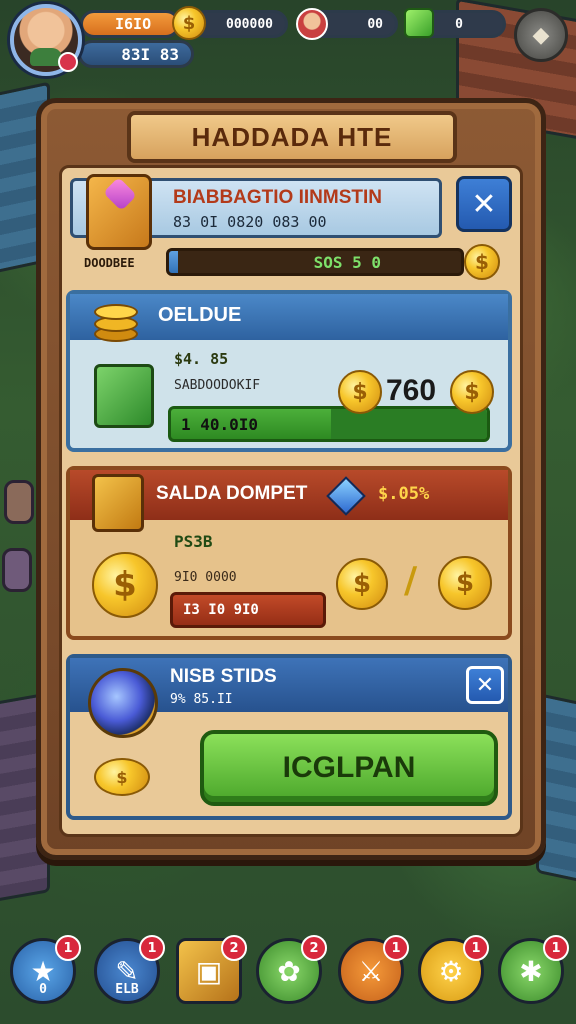 The width and height of the screenshot is (576, 1024). I want to click on offer4-panel: NISB STIDS 9% 85.II ✕ $ ICGLPAN, so click(289, 737).